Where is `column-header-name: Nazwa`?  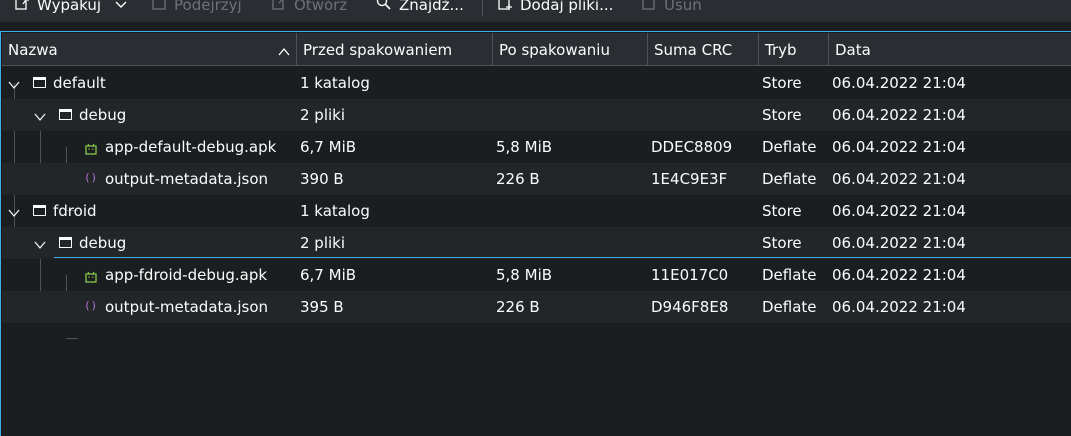 column-header-name: Nazwa is located at coordinates (149, 49).